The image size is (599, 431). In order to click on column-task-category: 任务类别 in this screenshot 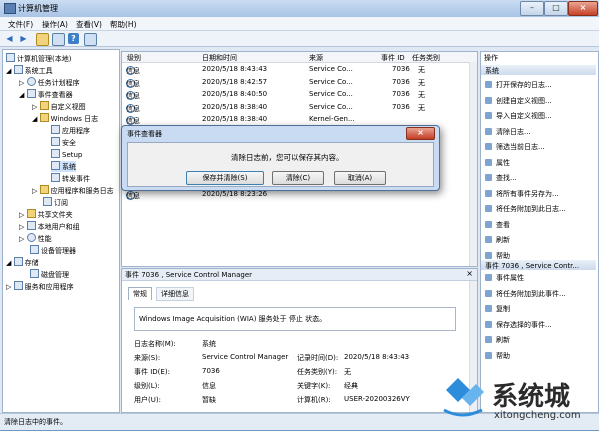, I will do `click(426, 58)`.